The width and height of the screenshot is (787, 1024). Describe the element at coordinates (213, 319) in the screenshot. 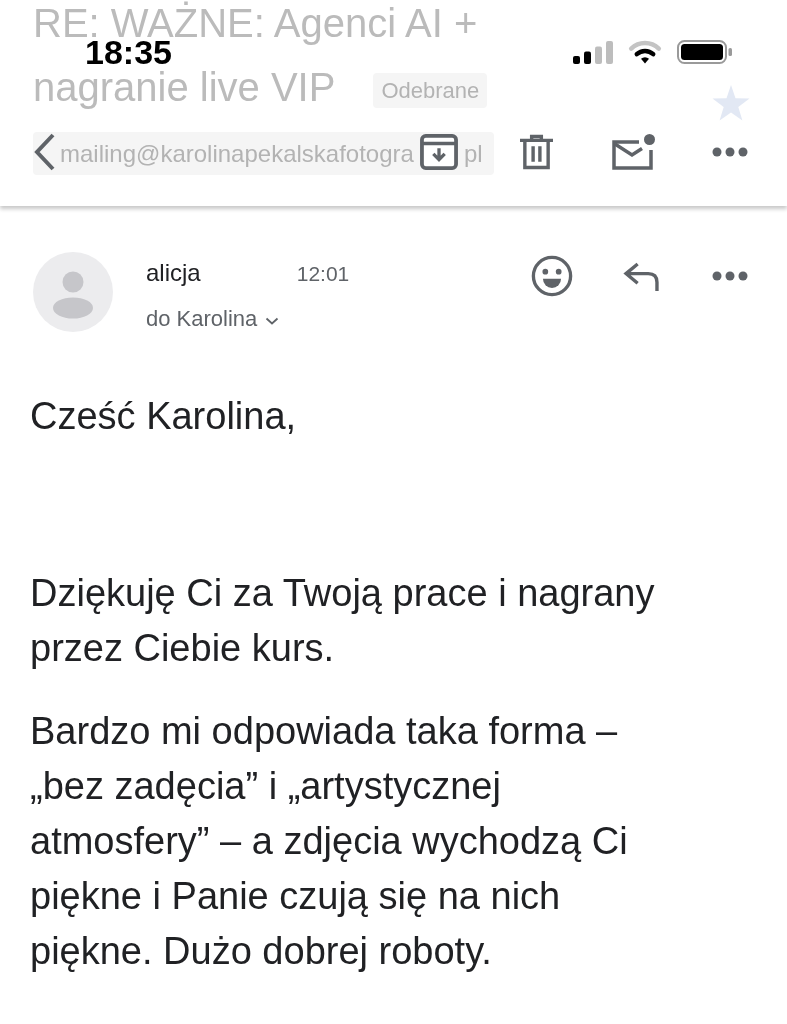

I see `recipients-button: do Karolina` at that location.